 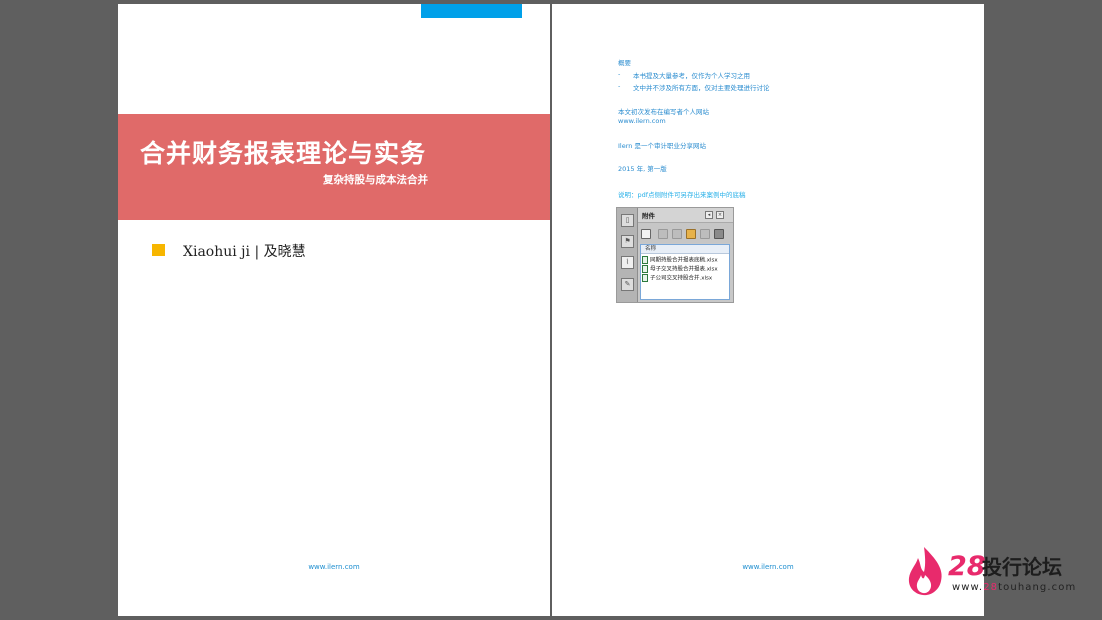 What do you see at coordinates (709, 215) in the screenshot?
I see `collapse-icon: ◂` at bounding box center [709, 215].